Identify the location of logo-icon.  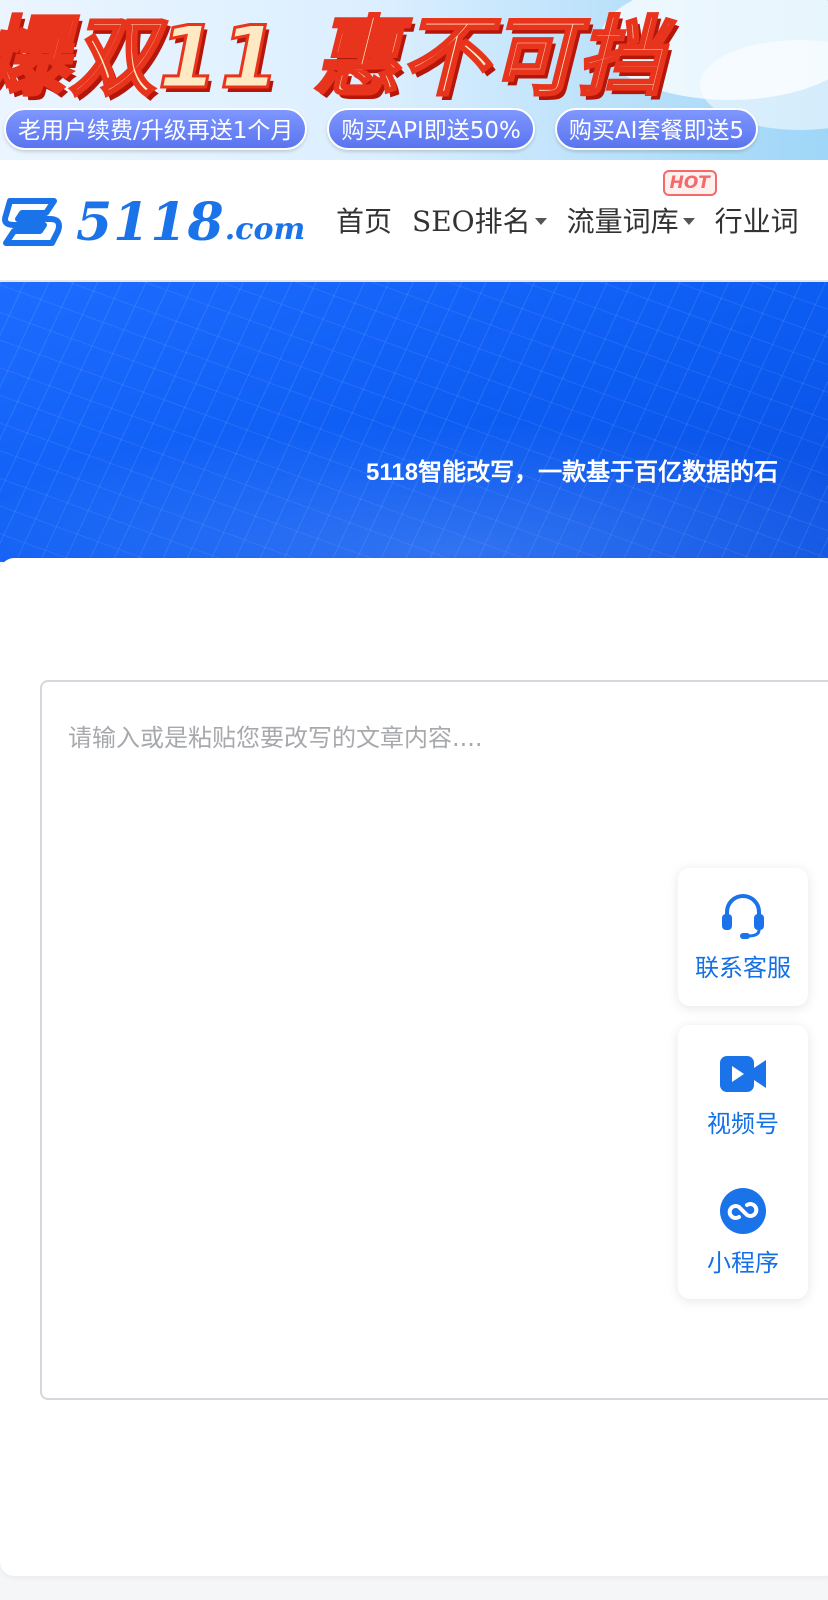
(32, 222).